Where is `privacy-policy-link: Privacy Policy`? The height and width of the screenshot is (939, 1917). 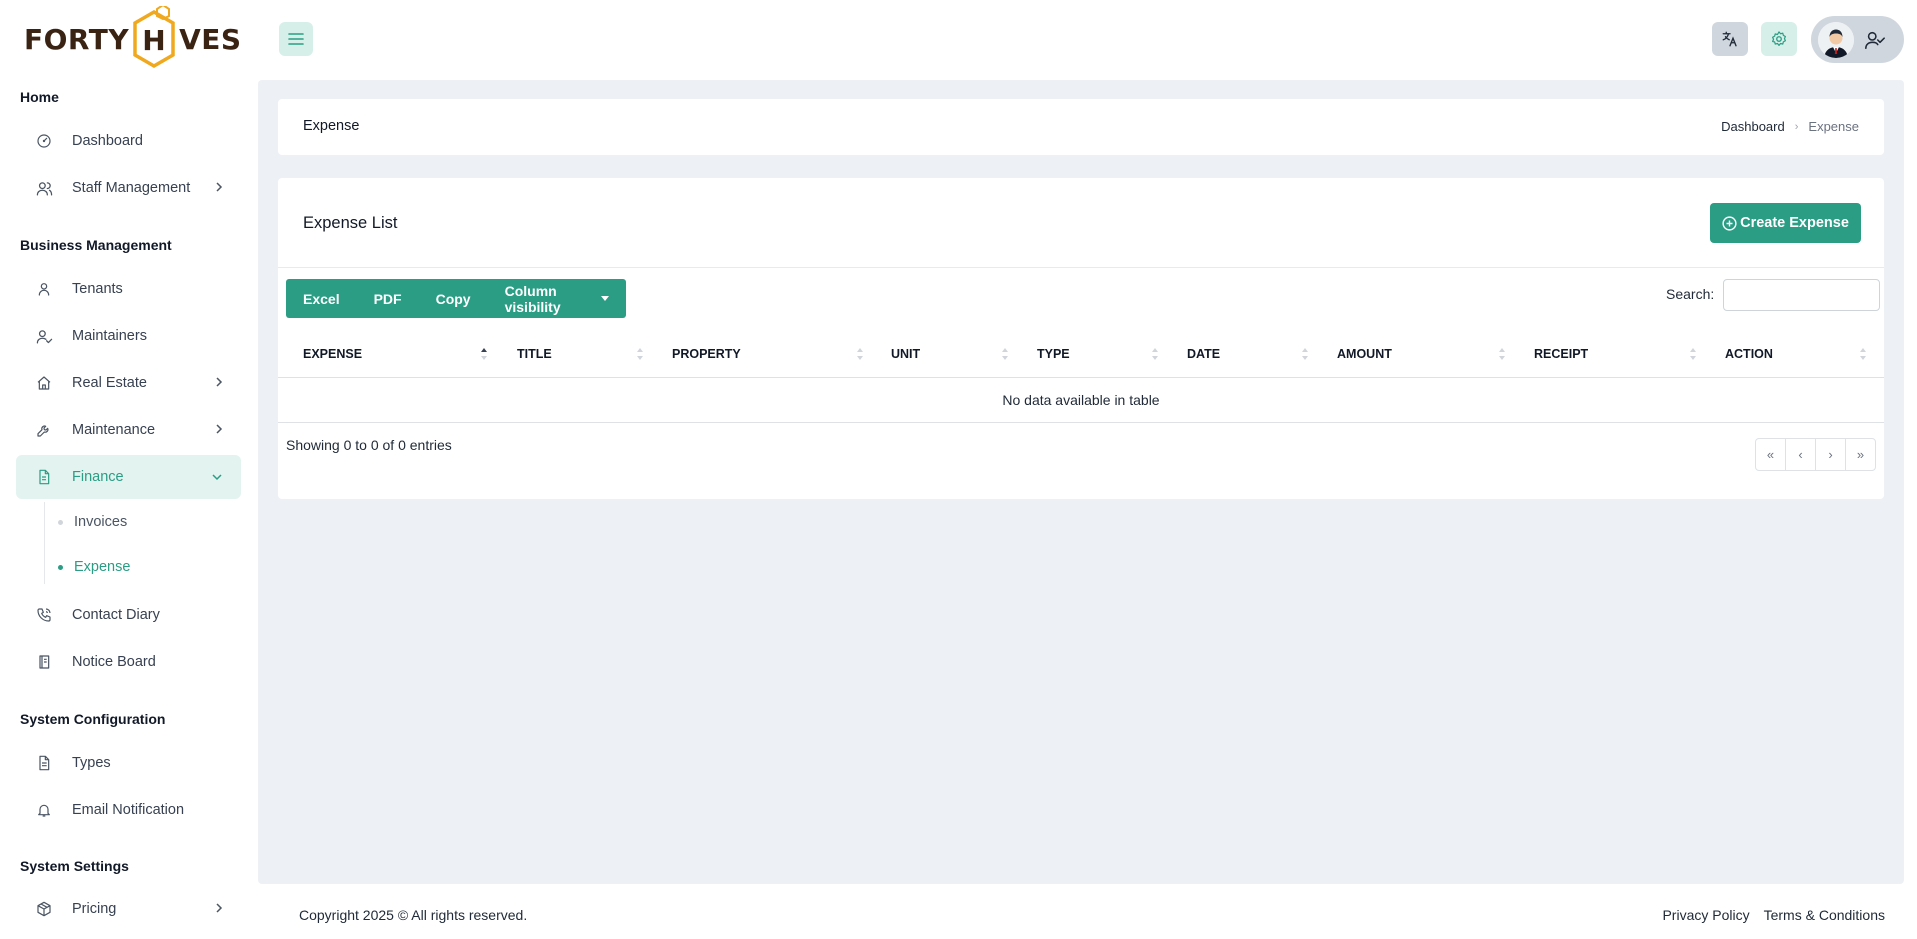 privacy-policy-link: Privacy Policy is located at coordinates (1705, 915).